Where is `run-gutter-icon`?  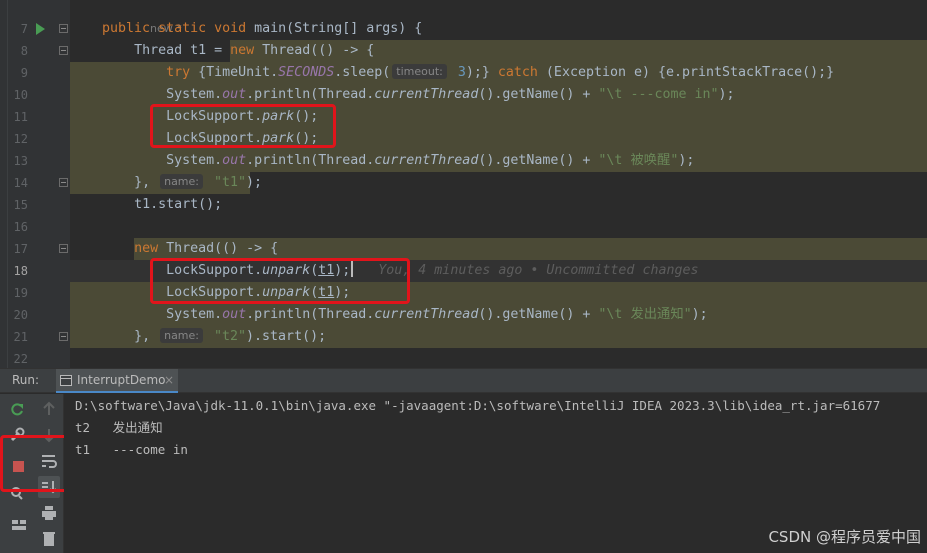
run-gutter-icon is located at coordinates (40, 29).